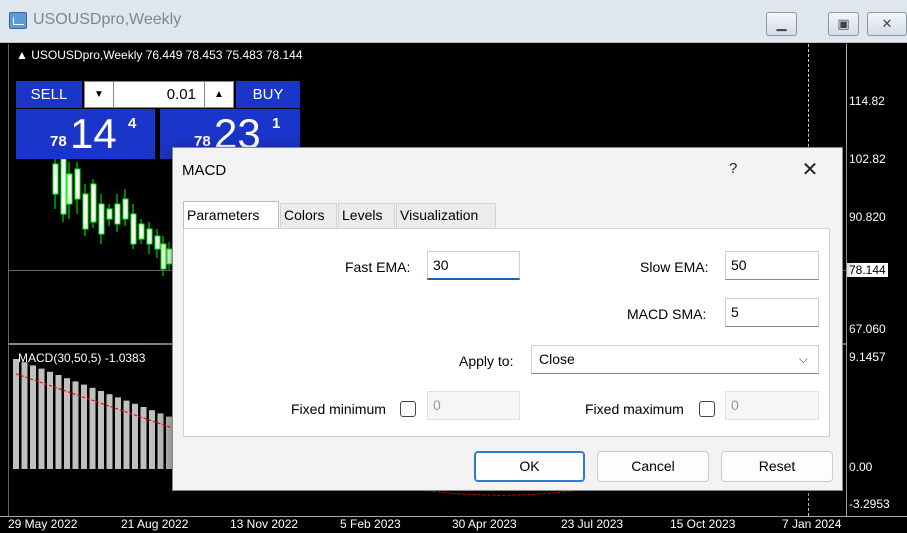 This screenshot has width=907, height=533. Describe the element at coordinates (634, 409) in the screenshot. I see `fixed-maximum-label: Fixed maximum` at that location.